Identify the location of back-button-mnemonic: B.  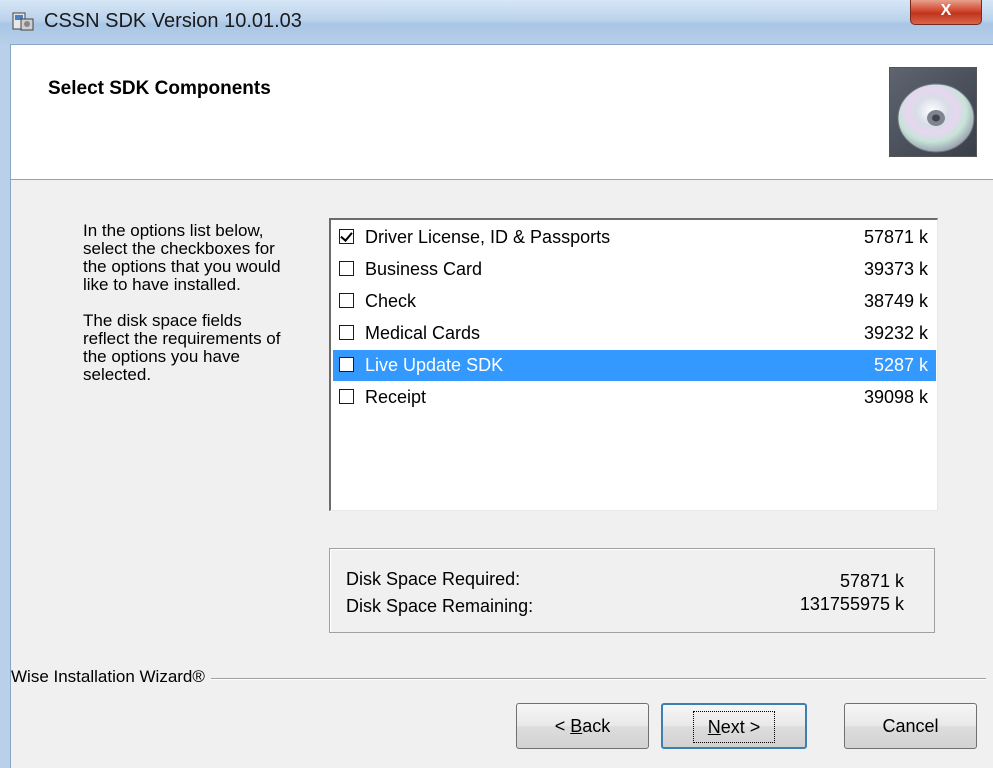
(576, 726).